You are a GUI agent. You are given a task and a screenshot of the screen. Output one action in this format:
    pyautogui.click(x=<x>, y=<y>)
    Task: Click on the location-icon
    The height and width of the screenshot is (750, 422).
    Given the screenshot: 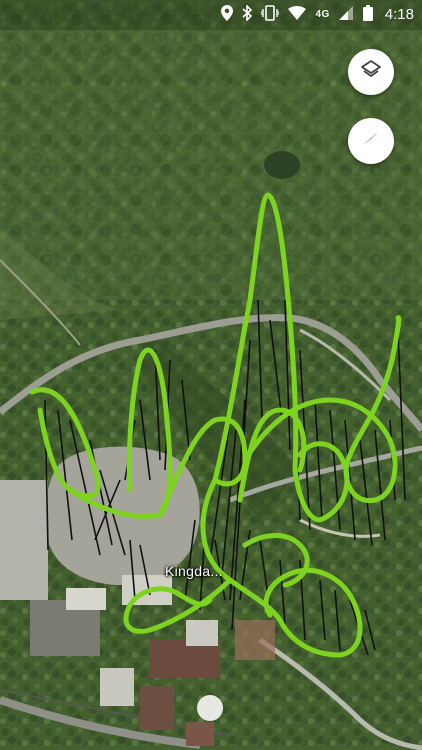 What is the action you would take?
    pyautogui.click(x=227, y=15)
    